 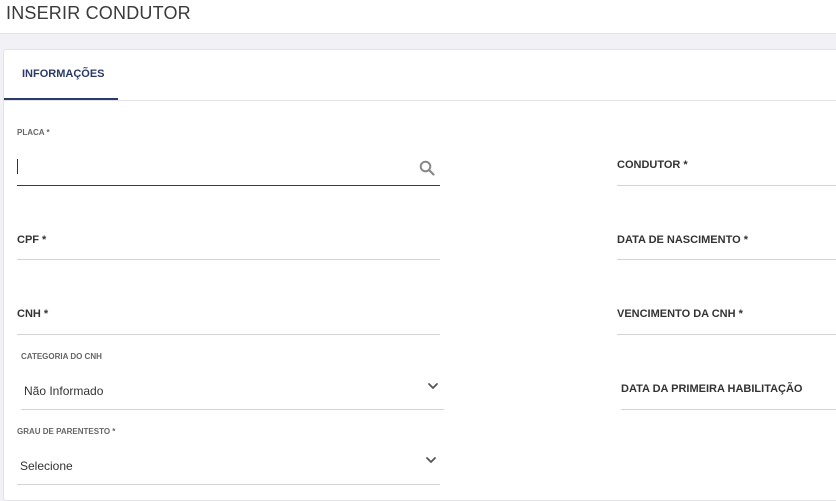 I want to click on placa-label: PLACA *, so click(x=33, y=132).